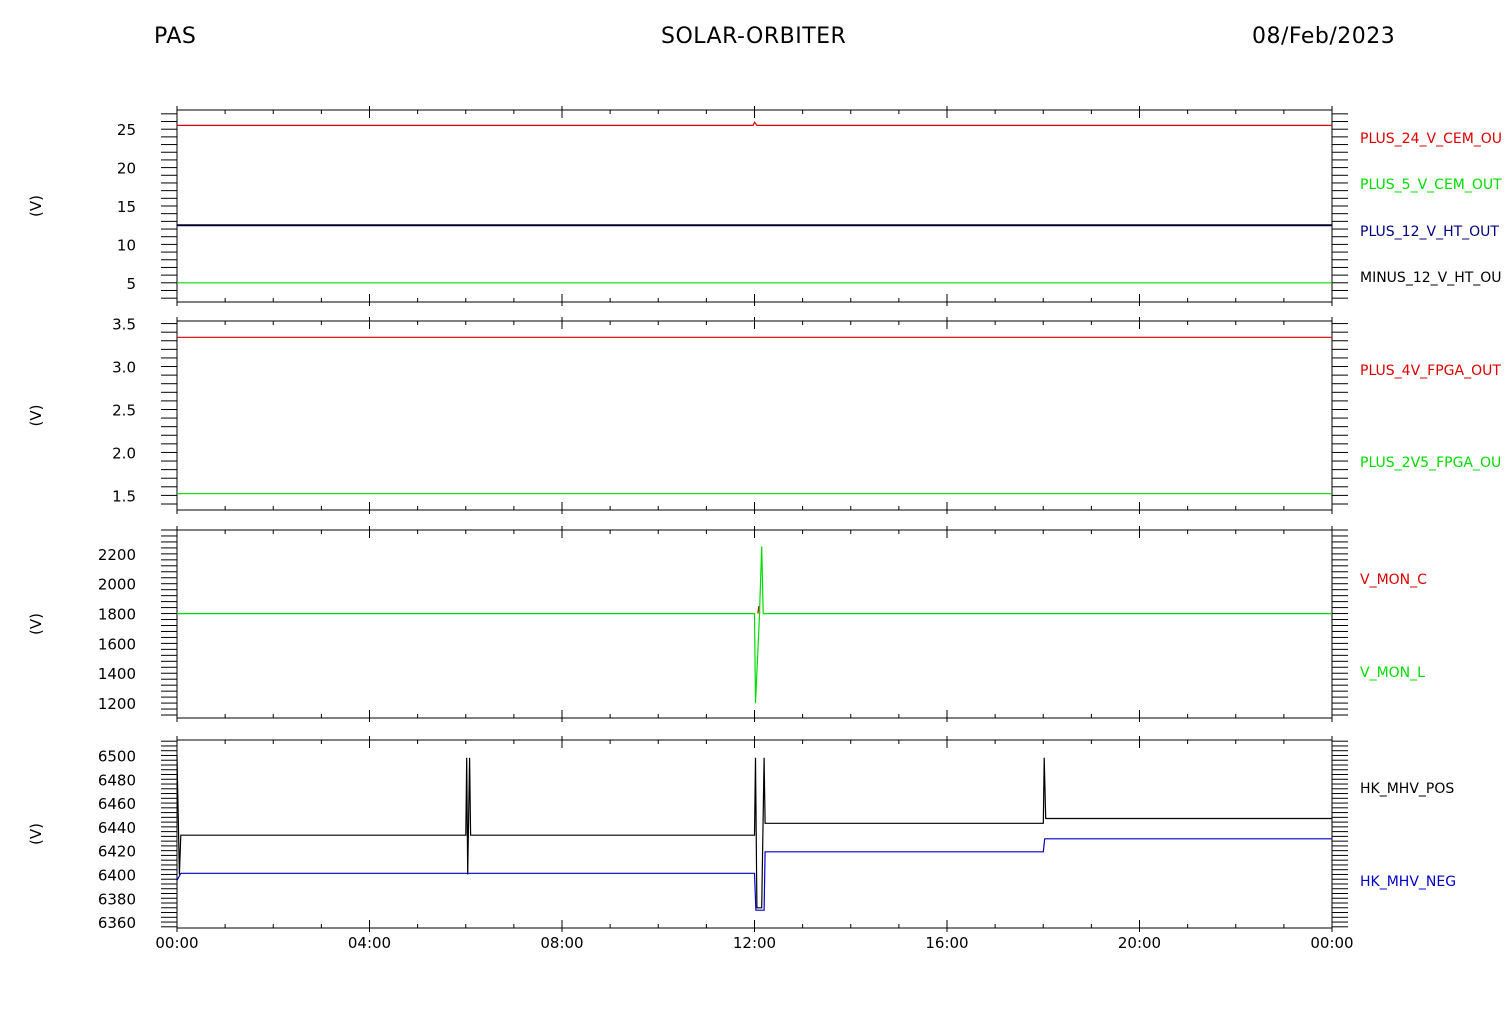 The image size is (1512, 1020). What do you see at coordinates (126, 207) in the screenshot?
I see `y-tick-label: 15` at bounding box center [126, 207].